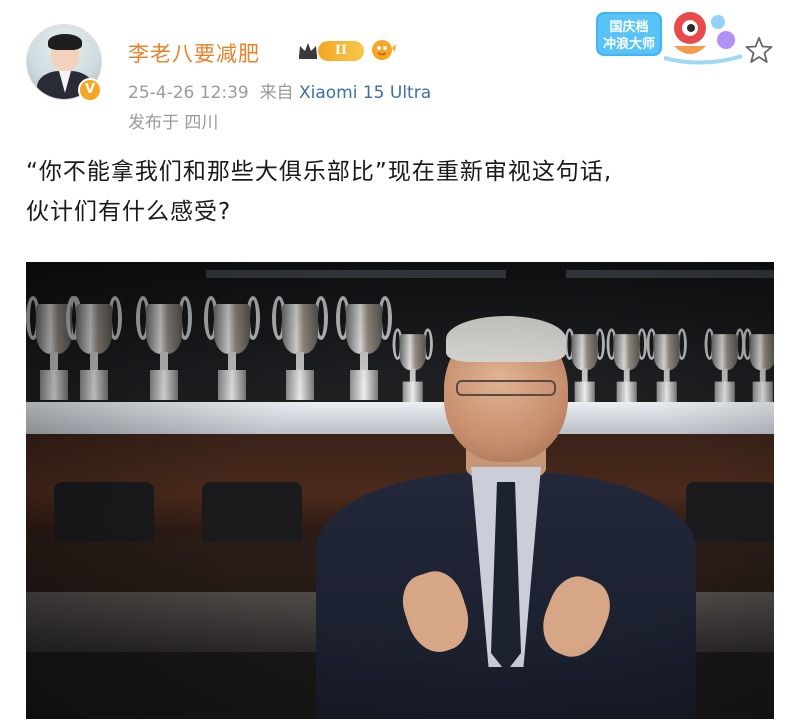 This screenshot has height=719, width=800. What do you see at coordinates (341, 51) in the screenshot?
I see `level-badge: II` at bounding box center [341, 51].